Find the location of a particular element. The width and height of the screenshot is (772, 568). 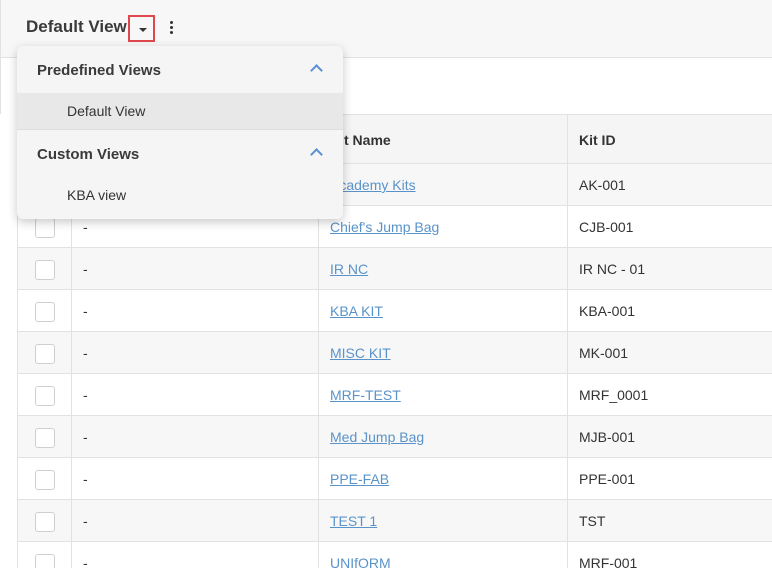

section-custom-views: Custom Views is located at coordinates (180, 153).